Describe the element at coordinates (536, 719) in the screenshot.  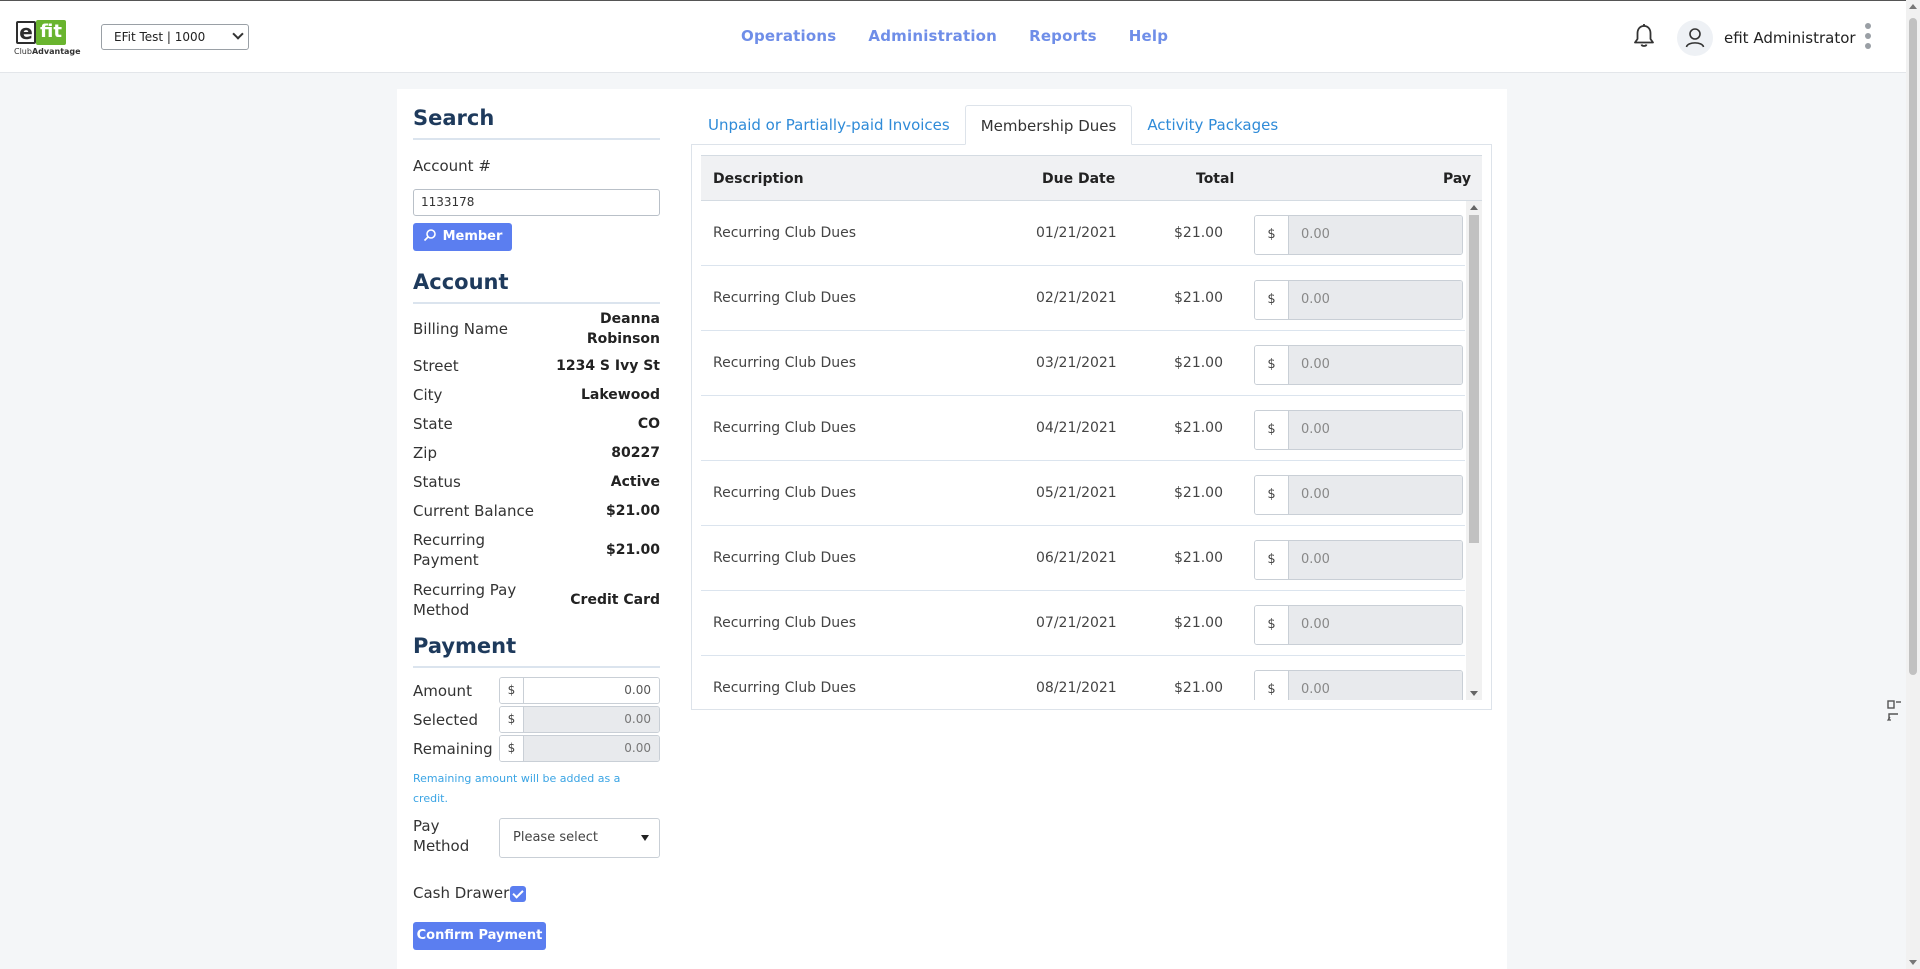
I see `selected-row: Selected $ 0.00` at that location.